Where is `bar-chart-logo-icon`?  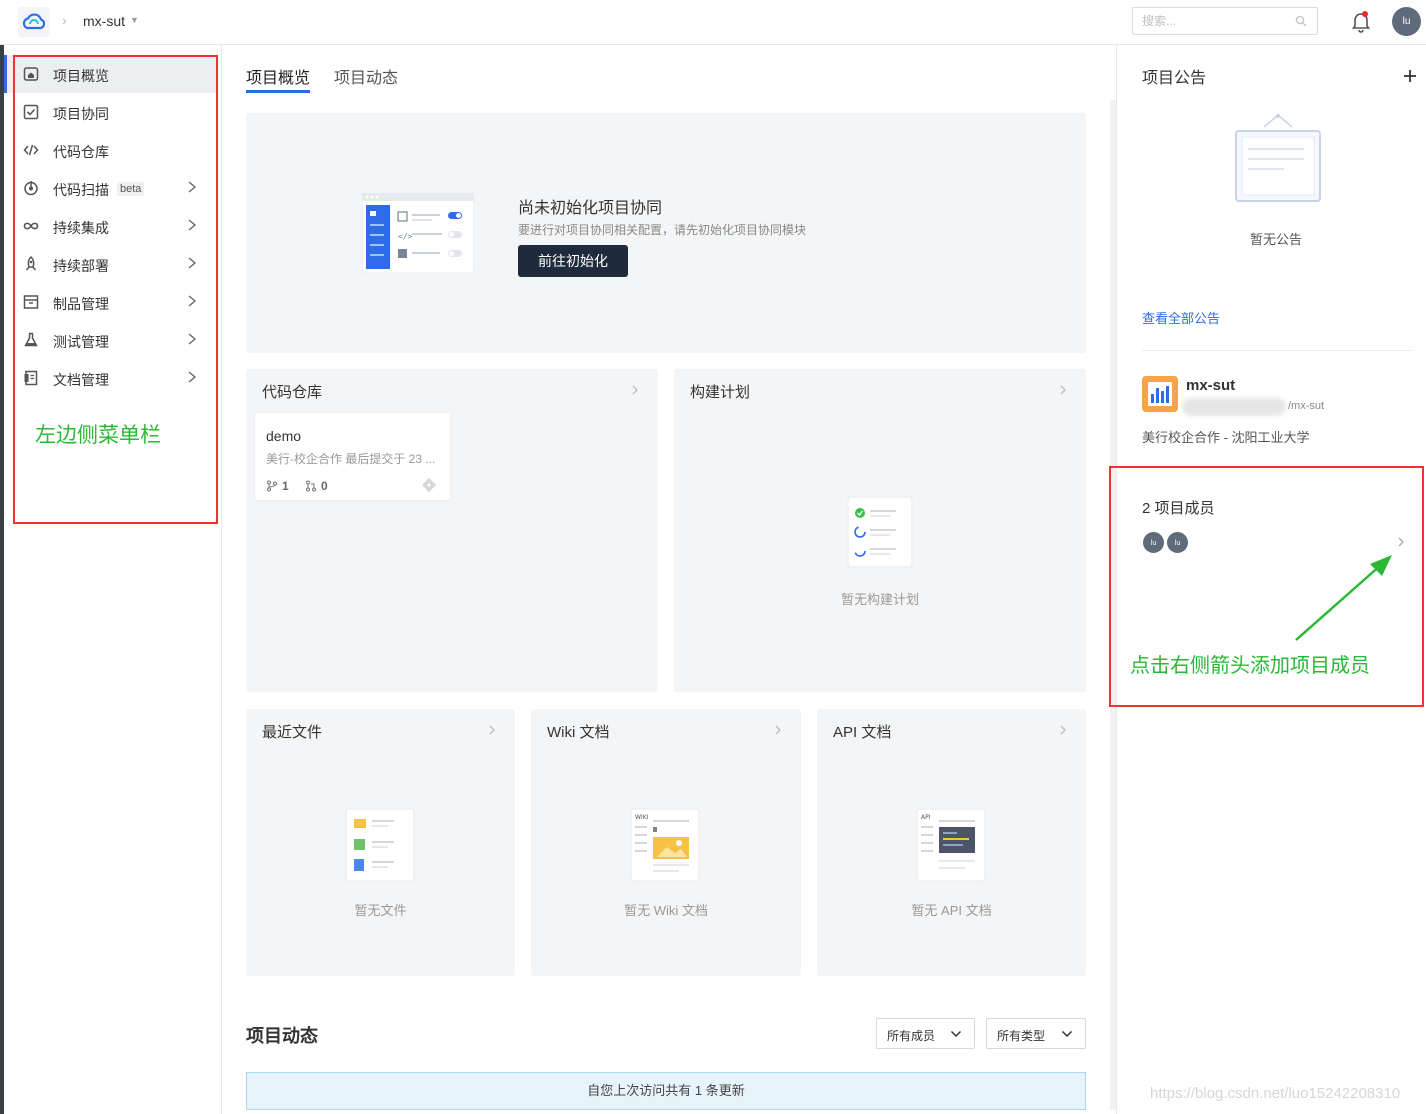
bar-chart-logo-icon is located at coordinates (1160, 394).